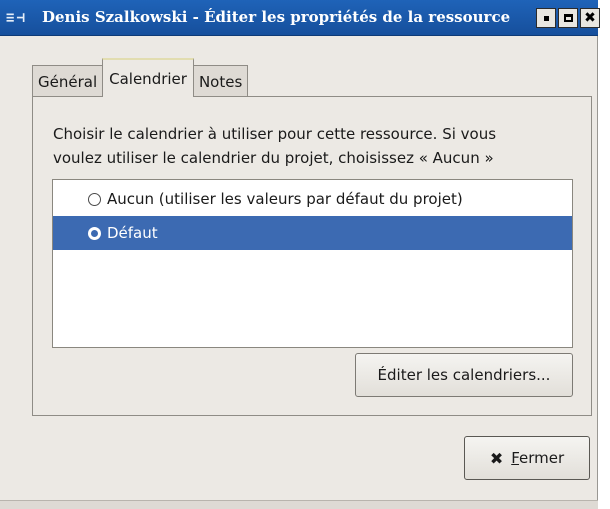  I want to click on minimize-button, so click(546, 18).